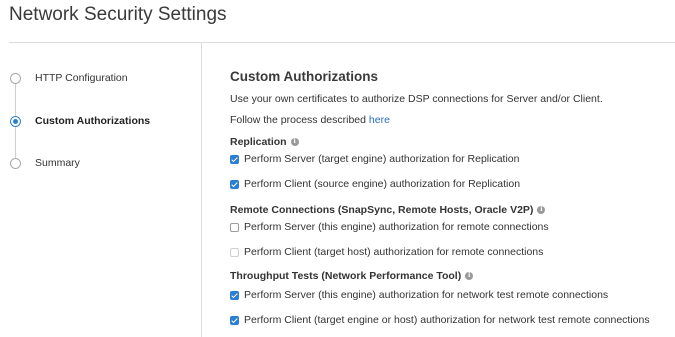  I want to click on step-http-configuration: HTTP Configuration, so click(69, 78).